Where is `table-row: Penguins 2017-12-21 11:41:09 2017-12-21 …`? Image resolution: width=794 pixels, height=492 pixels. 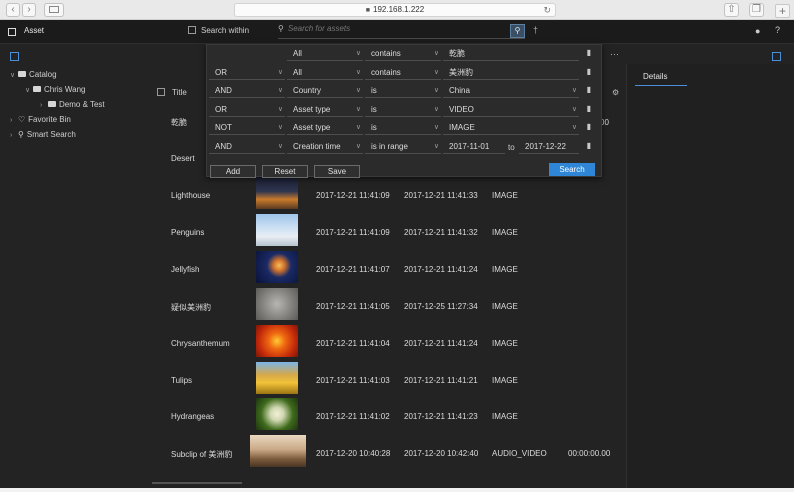
table-row: Penguins 2017-12-21 11:41:09 2017-12-21 … is located at coordinates (387, 232).